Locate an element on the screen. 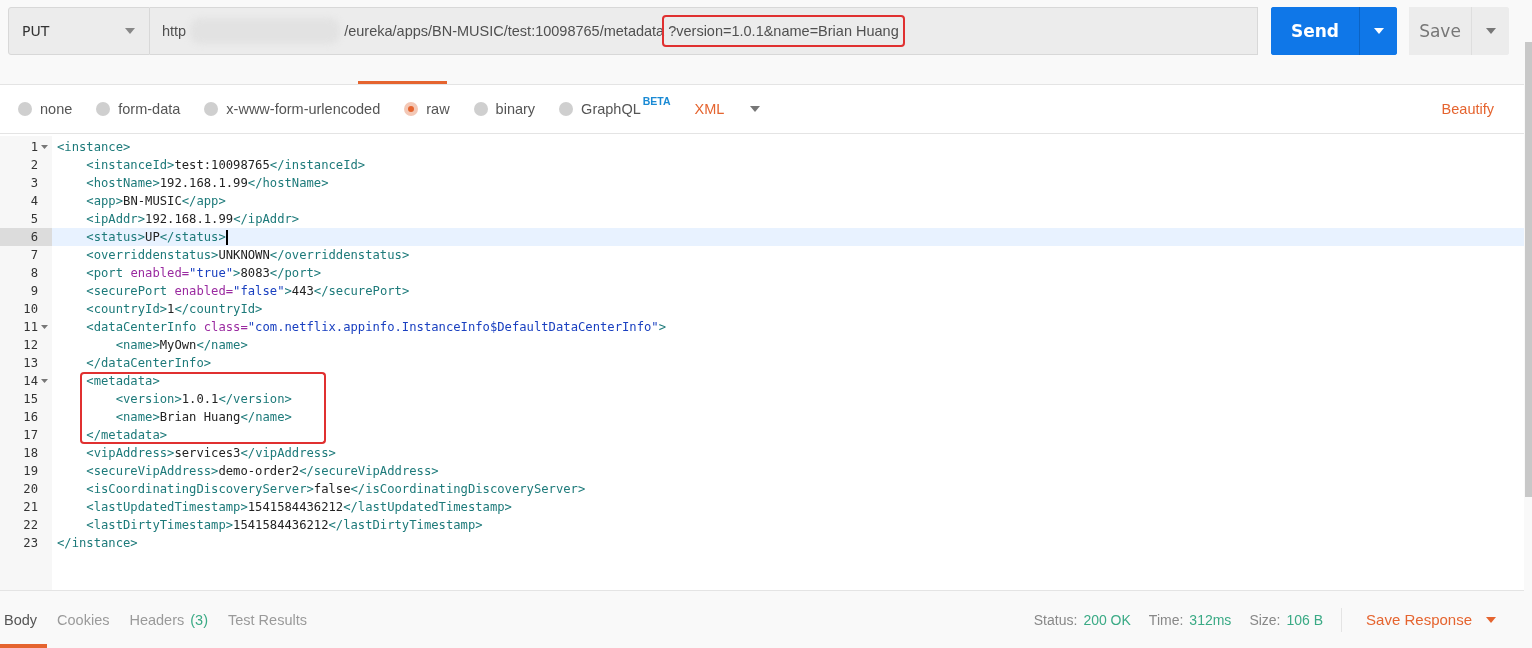 The width and height of the screenshot is (1532, 648). line-number: 21 is located at coordinates (30, 507).